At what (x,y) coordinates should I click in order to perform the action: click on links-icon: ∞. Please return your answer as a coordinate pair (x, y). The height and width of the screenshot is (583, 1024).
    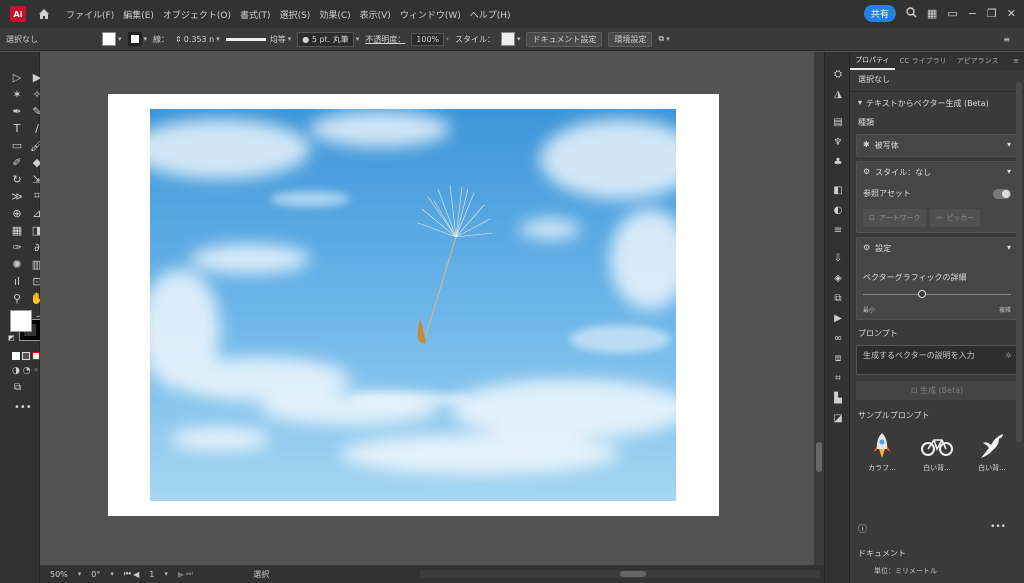
    Looking at the image, I should click on (838, 338).